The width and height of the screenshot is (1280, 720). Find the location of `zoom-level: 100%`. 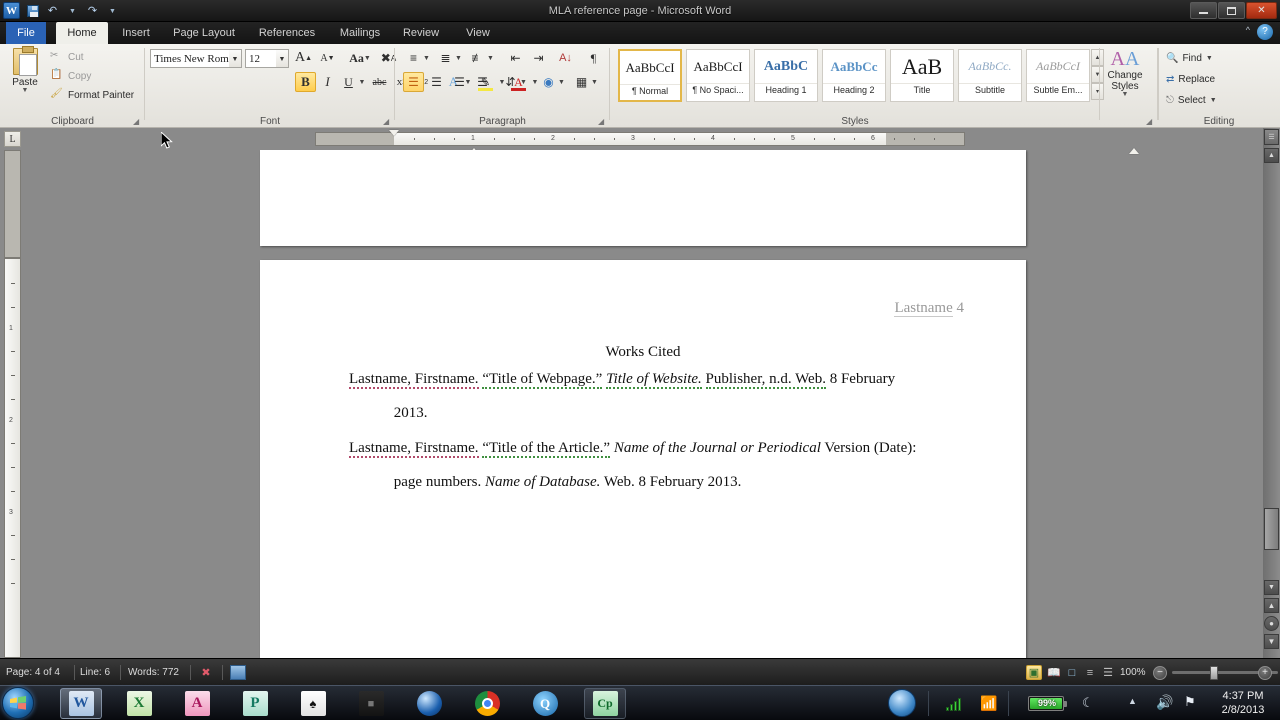

zoom-level: 100% is located at coordinates (1133, 672).